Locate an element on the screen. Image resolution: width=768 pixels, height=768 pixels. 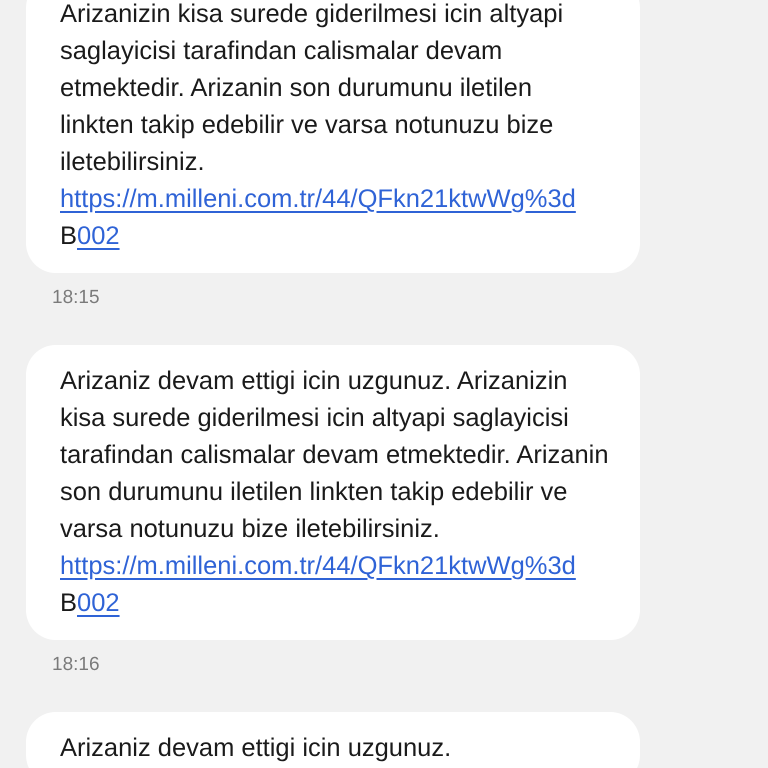
message-text: Arizaniz devam ettigi icin uzgunuz. is located at coordinates (256, 748).